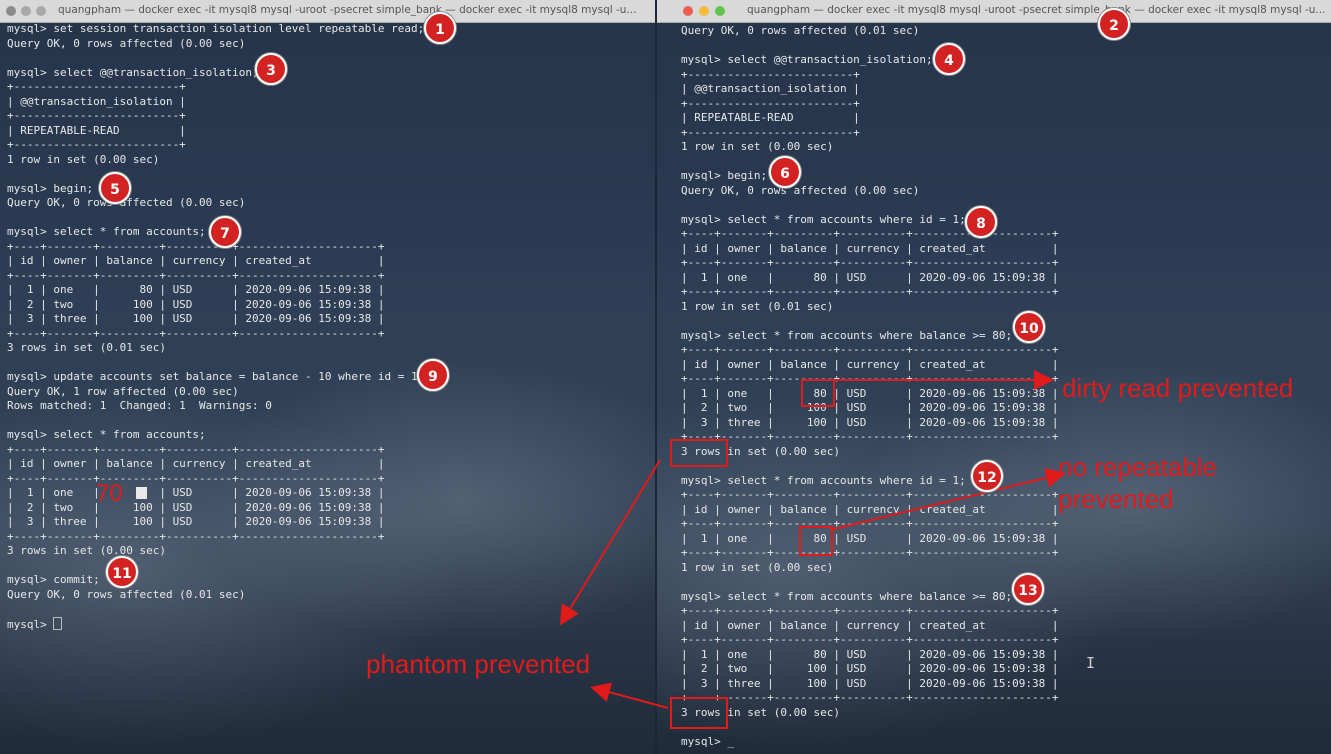 This screenshot has width=1331, height=754. What do you see at coordinates (109, 493) in the screenshot?
I see `handwritten-value: 70` at bounding box center [109, 493].